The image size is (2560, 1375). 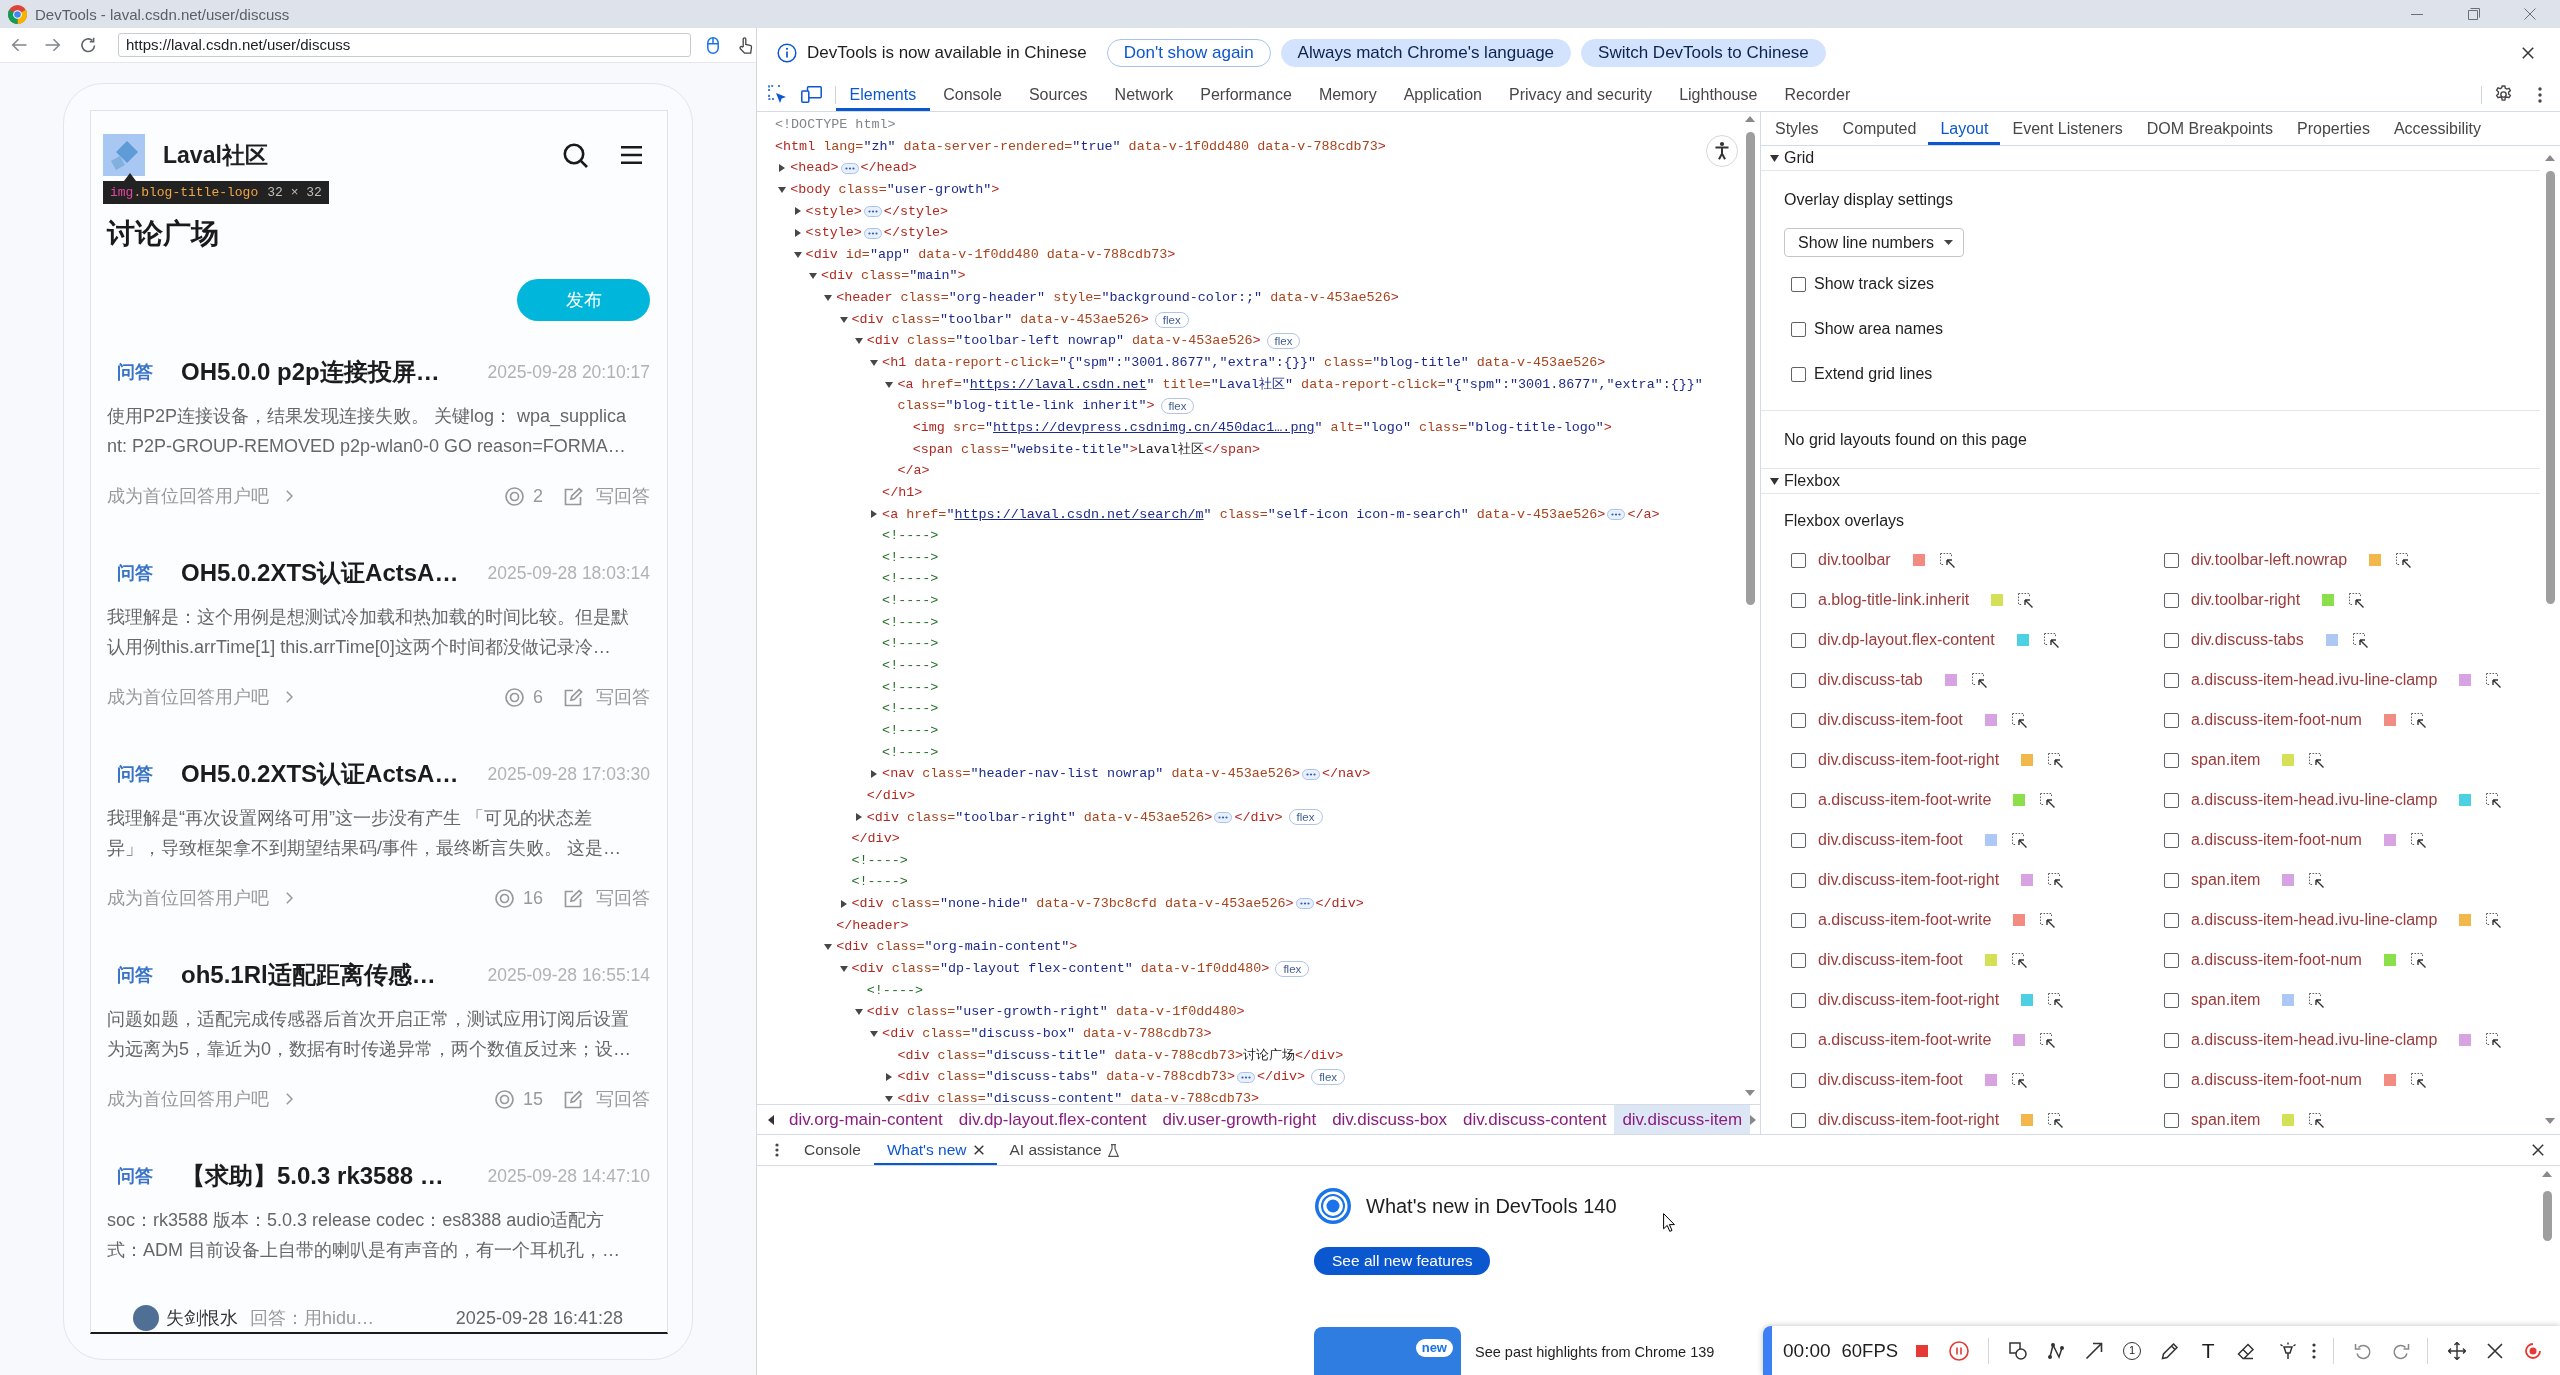 What do you see at coordinates (2417, 14) in the screenshot?
I see `minimize-icon` at bounding box center [2417, 14].